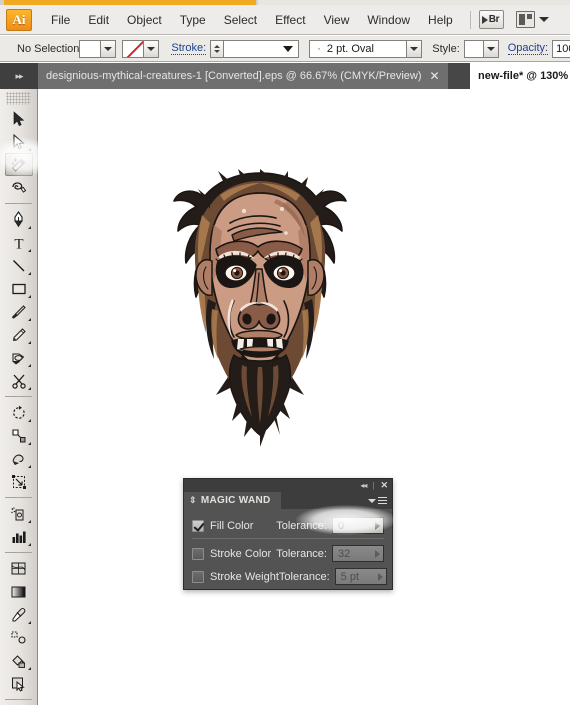 The width and height of the screenshot is (570, 705). I want to click on tool-symbol-sprayer, so click(19, 513).